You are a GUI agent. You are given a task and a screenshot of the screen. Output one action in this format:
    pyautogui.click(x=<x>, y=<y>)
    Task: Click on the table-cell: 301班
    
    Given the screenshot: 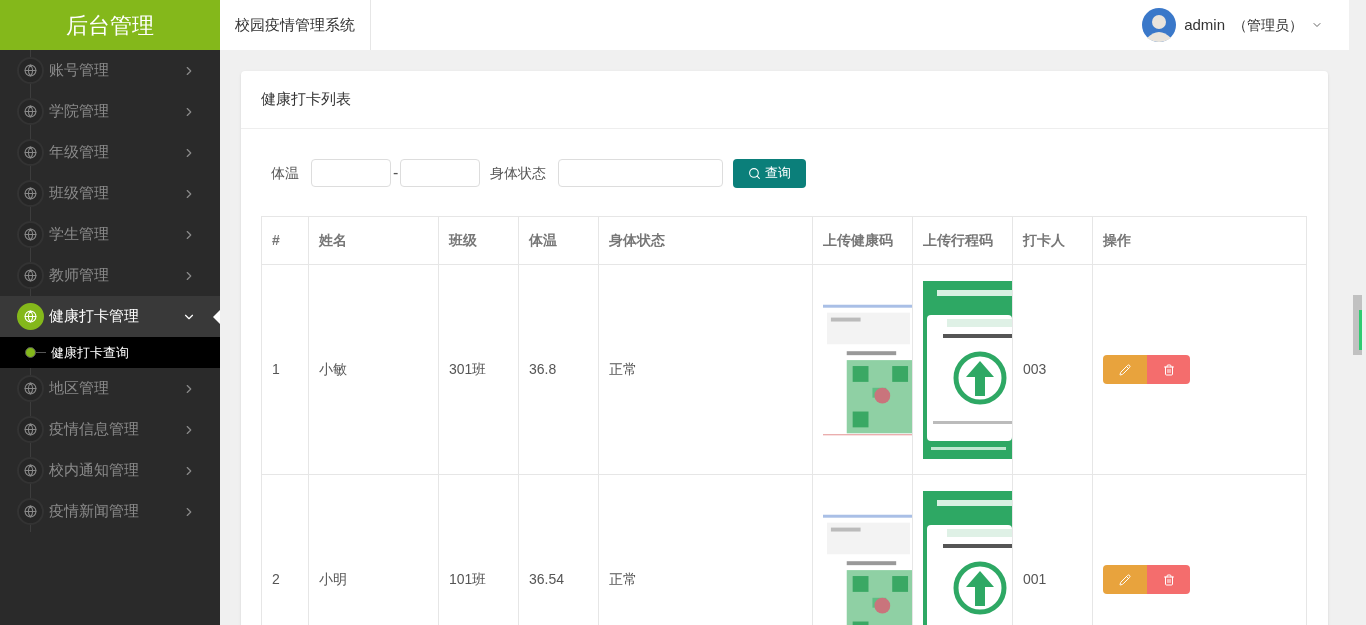 What is the action you would take?
    pyautogui.click(x=478, y=369)
    